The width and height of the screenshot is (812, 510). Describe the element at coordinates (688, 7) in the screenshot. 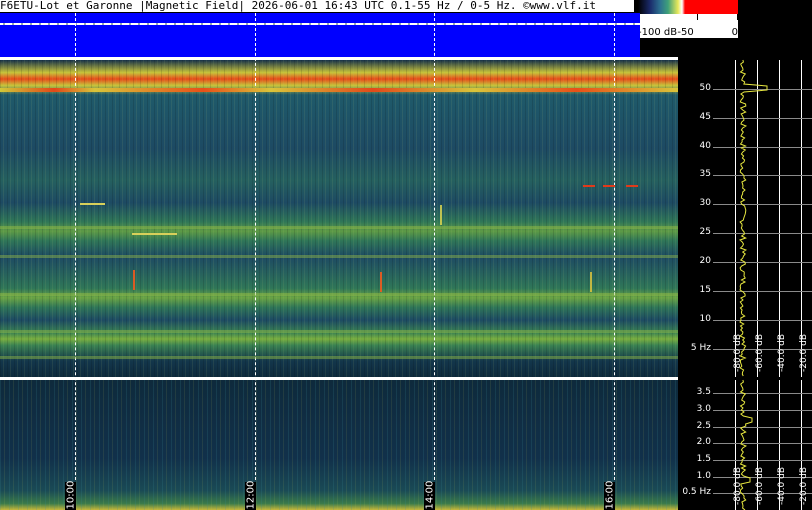

I see `color-scale-bar` at that location.